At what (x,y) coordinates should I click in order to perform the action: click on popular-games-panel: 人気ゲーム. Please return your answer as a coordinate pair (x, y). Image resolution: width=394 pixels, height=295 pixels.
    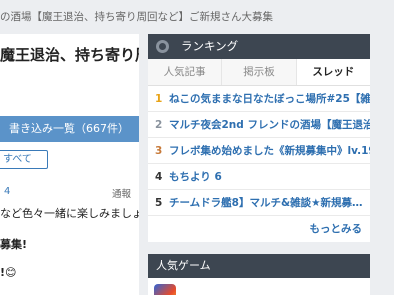
    Looking at the image, I should click on (259, 274).